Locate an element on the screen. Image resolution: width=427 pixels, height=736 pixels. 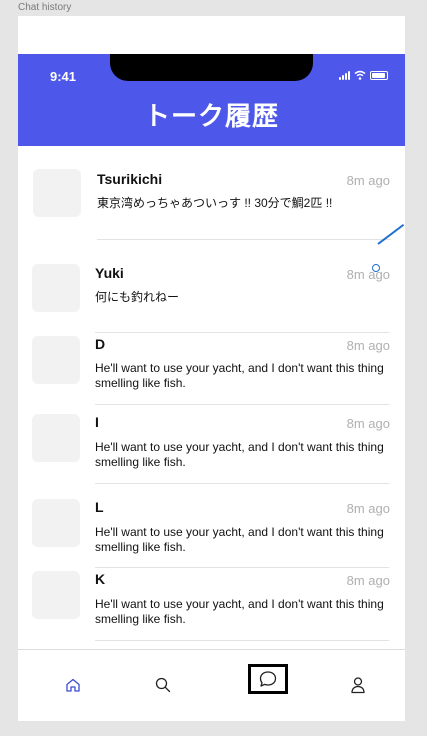
tab-bar is located at coordinates (211, 685).